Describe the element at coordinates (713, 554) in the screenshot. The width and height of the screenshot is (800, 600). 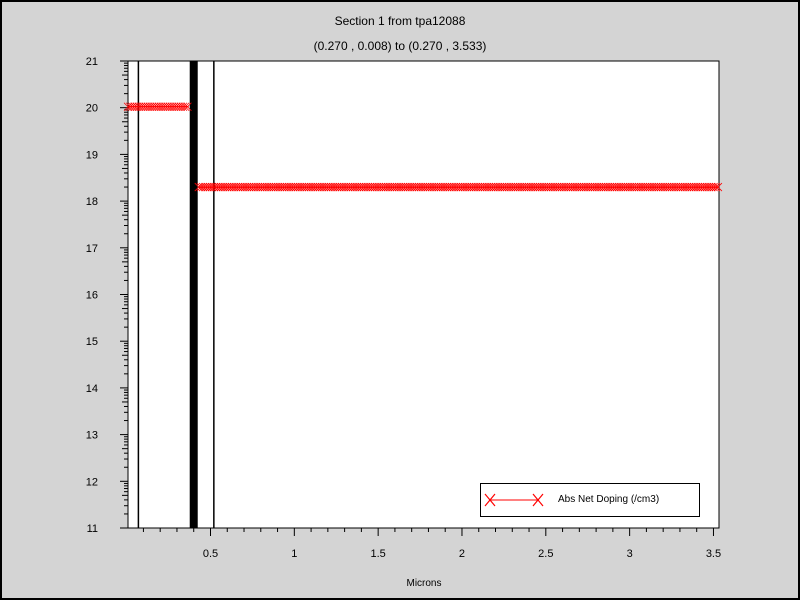
I see `x-tick-label: 3.5` at that location.